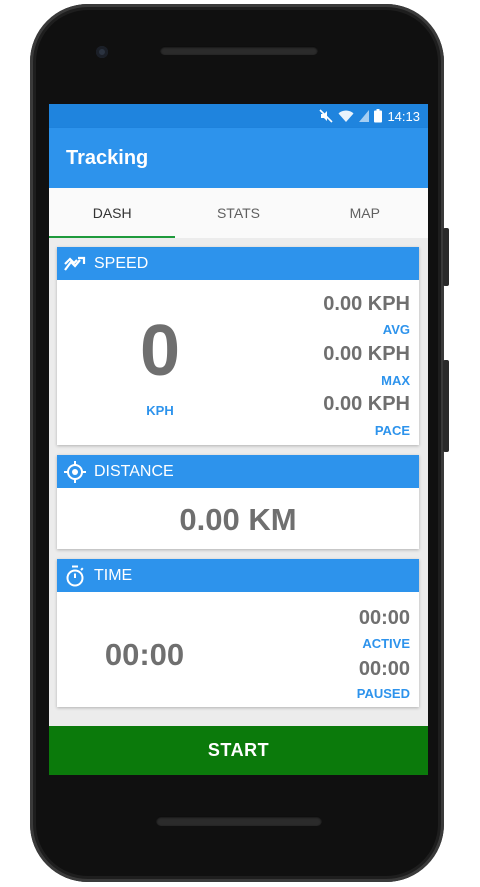  What do you see at coordinates (378, 116) in the screenshot?
I see `battery-icon` at bounding box center [378, 116].